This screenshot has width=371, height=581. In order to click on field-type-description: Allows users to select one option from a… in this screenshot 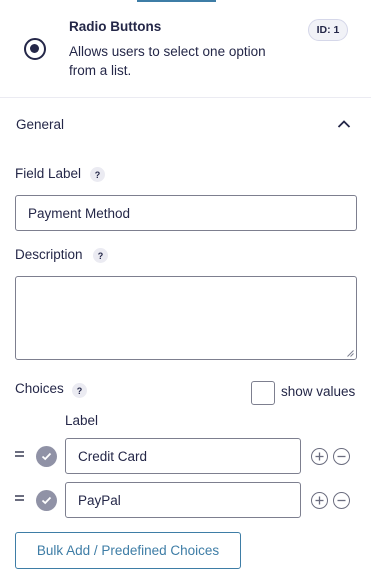, I will do `click(167, 61)`.